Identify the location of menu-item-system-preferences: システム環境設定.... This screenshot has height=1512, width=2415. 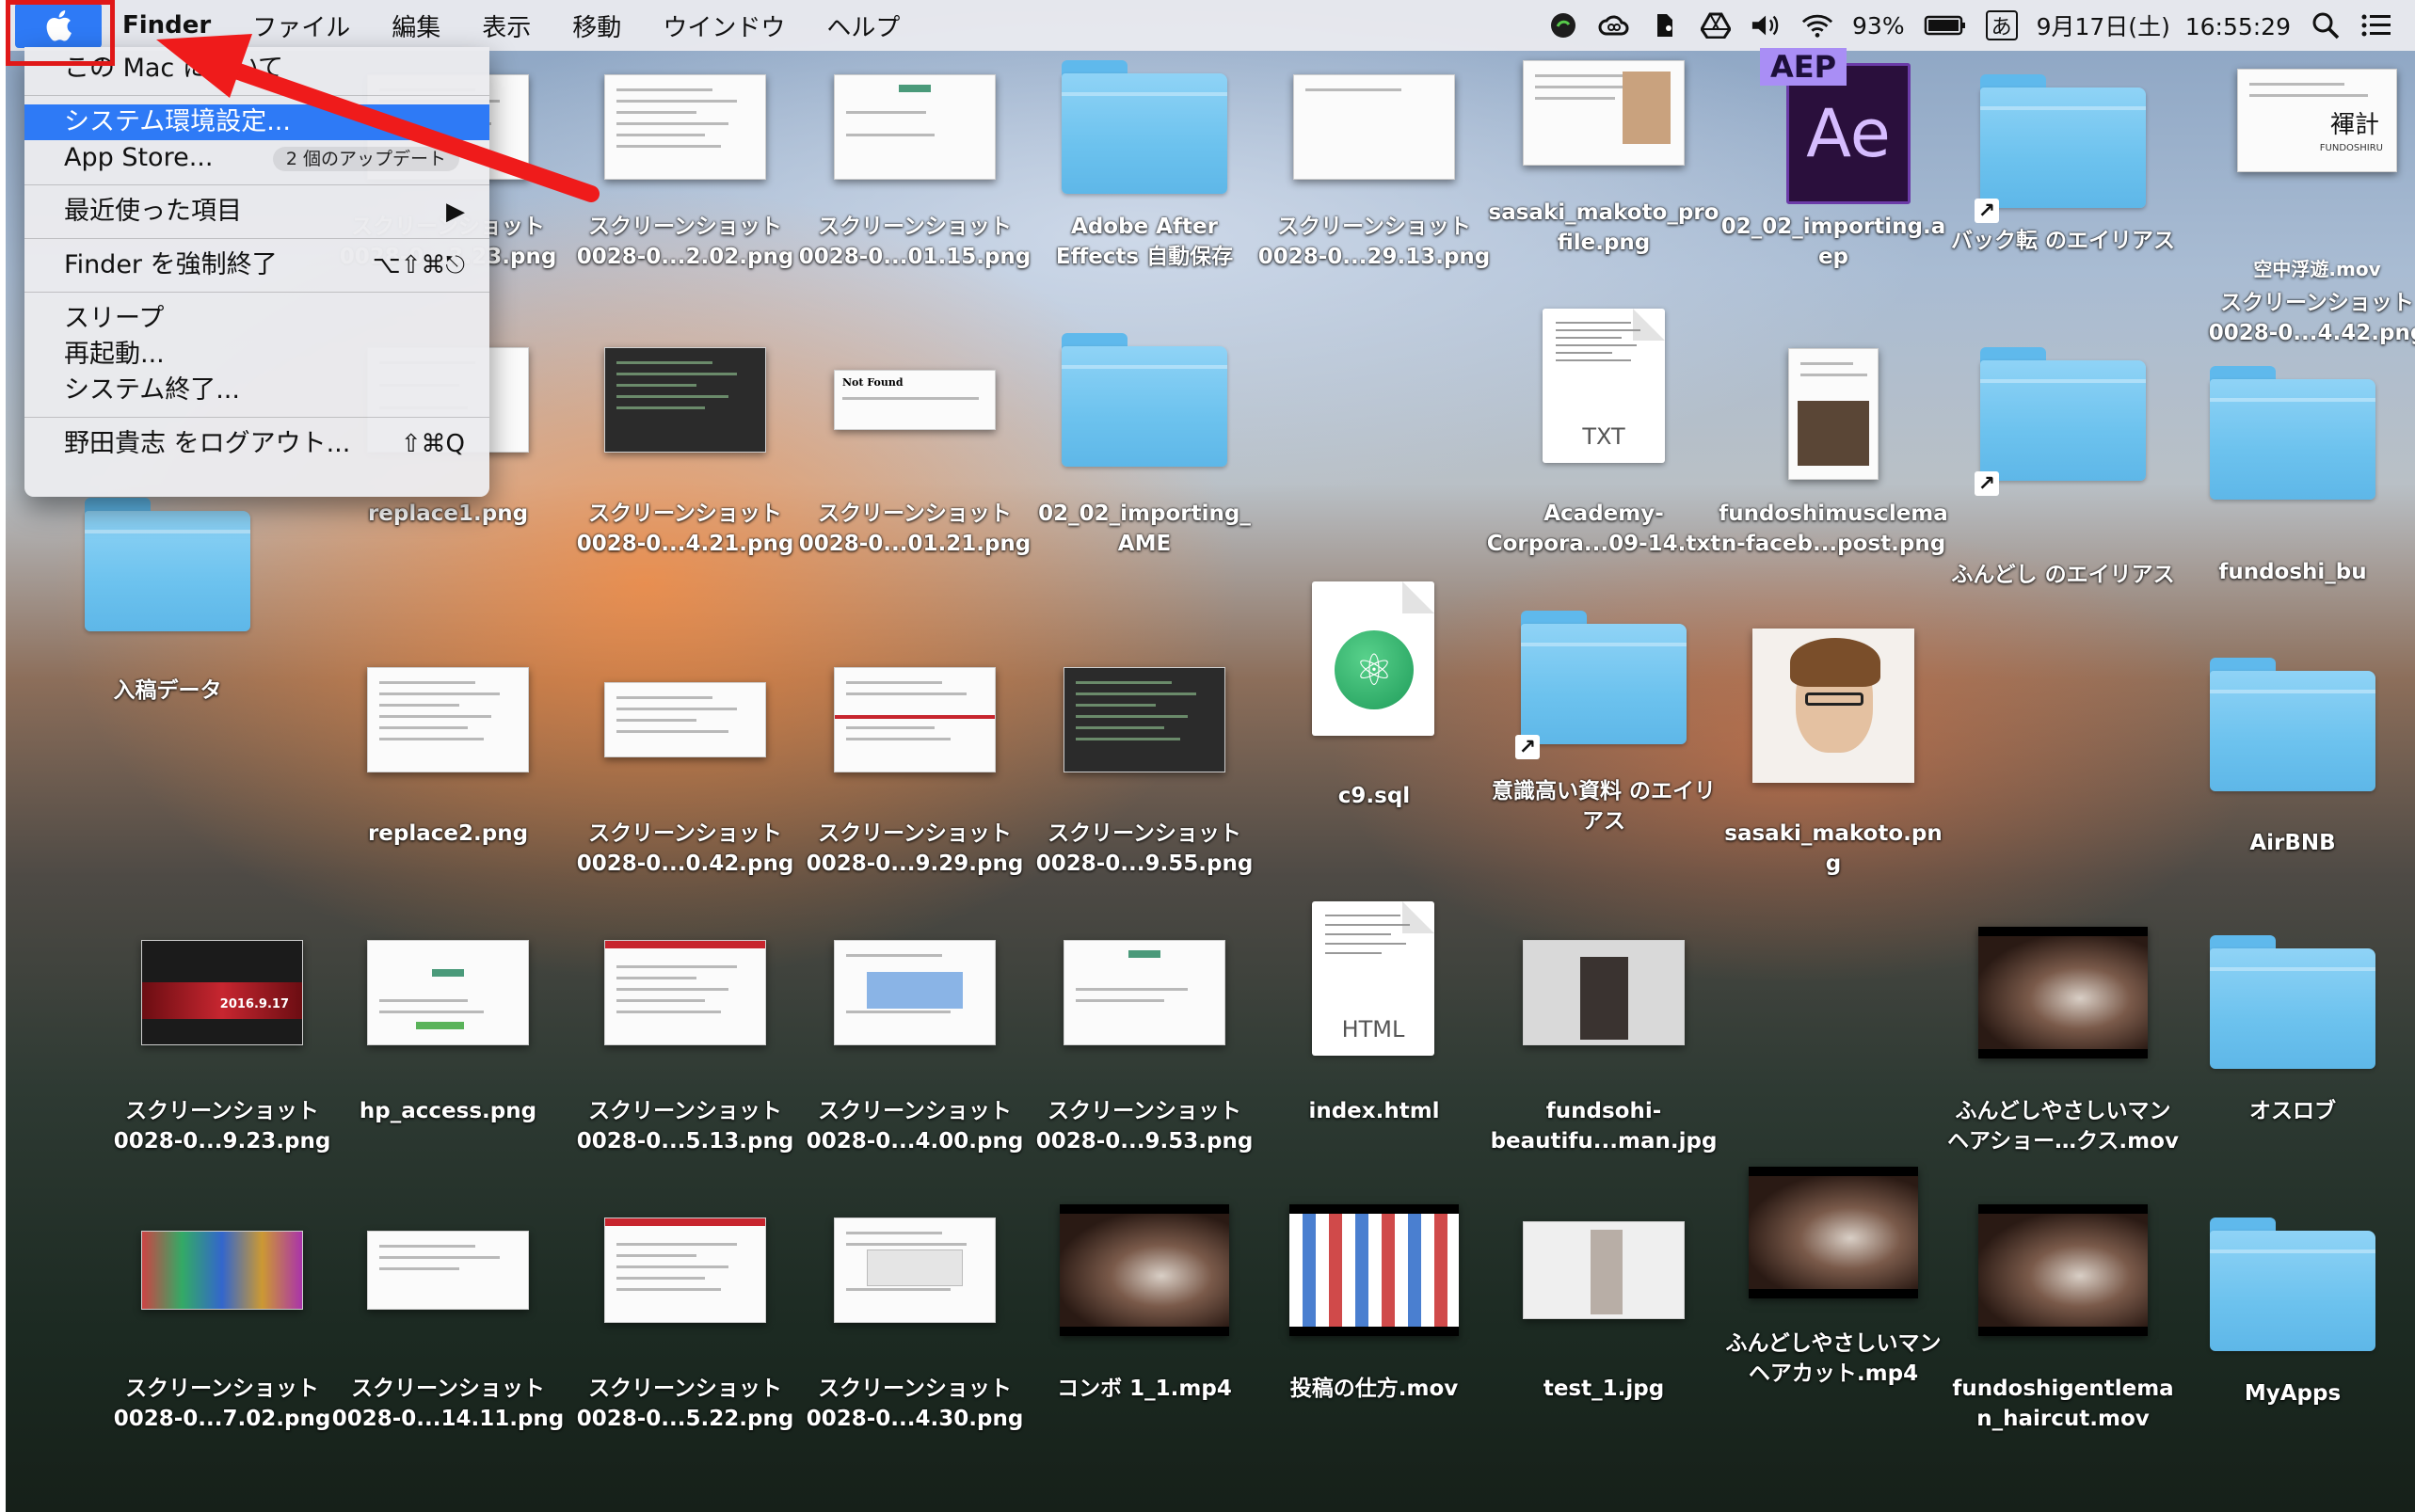
(256, 122).